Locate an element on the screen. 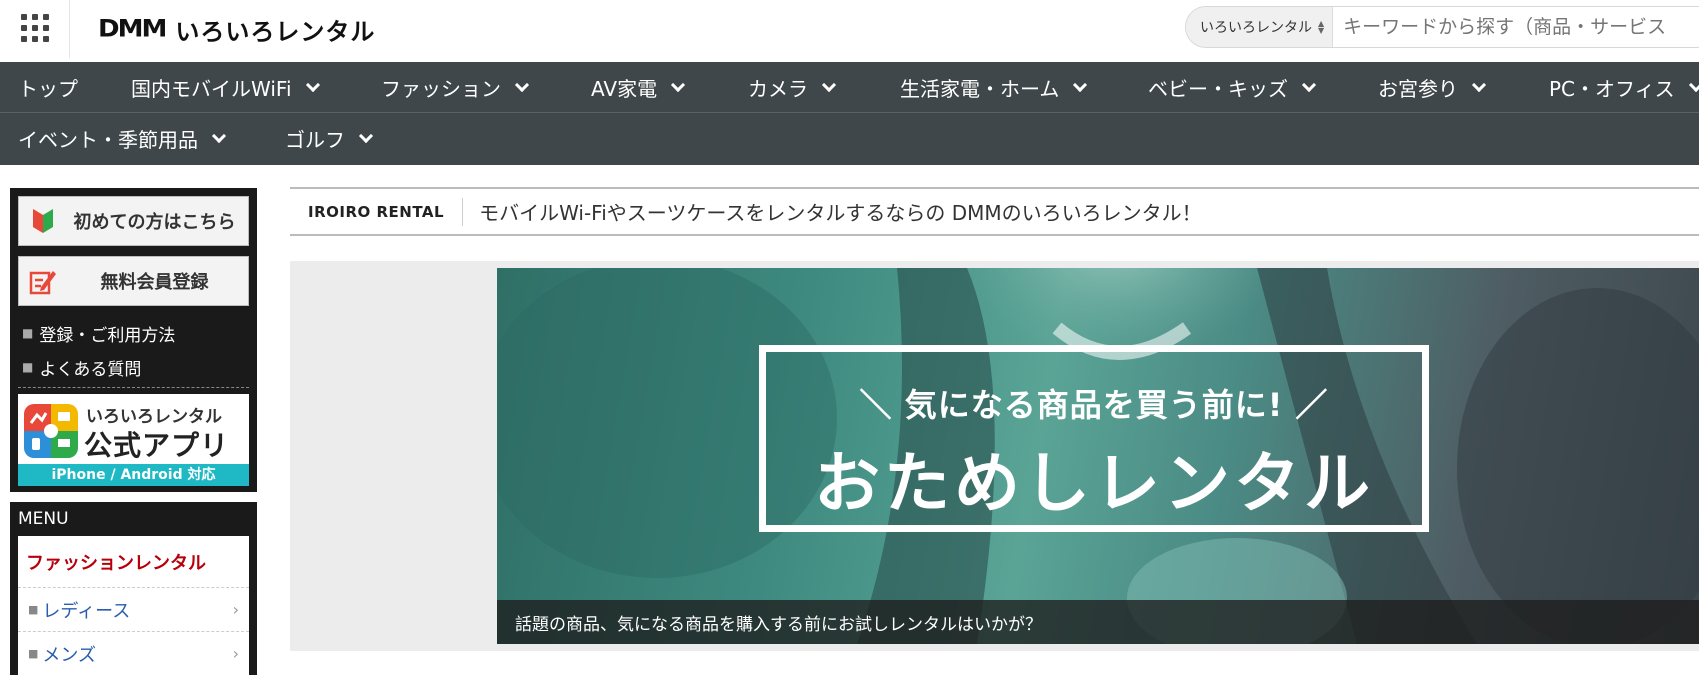 Image resolution: width=1699 pixels, height=675 pixels. headline-tag: IROIRO RENTAL is located at coordinates (377, 211).